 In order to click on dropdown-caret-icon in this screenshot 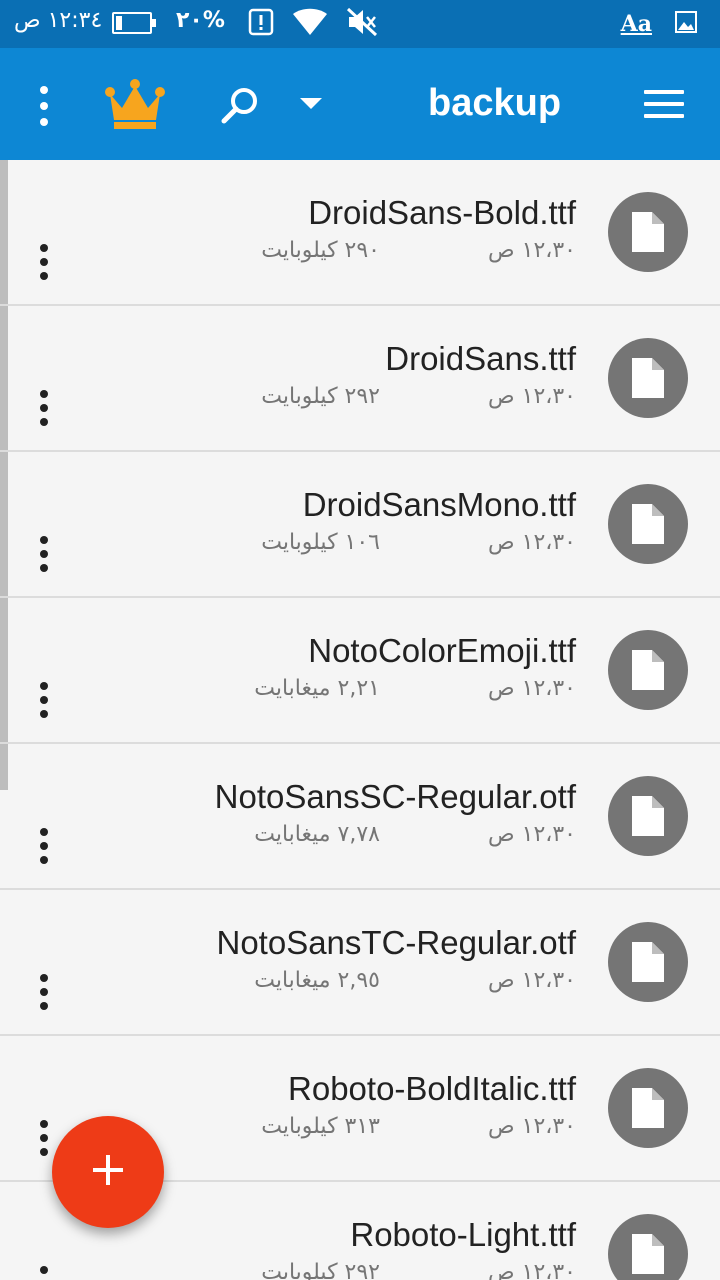, I will do `click(311, 103)`.